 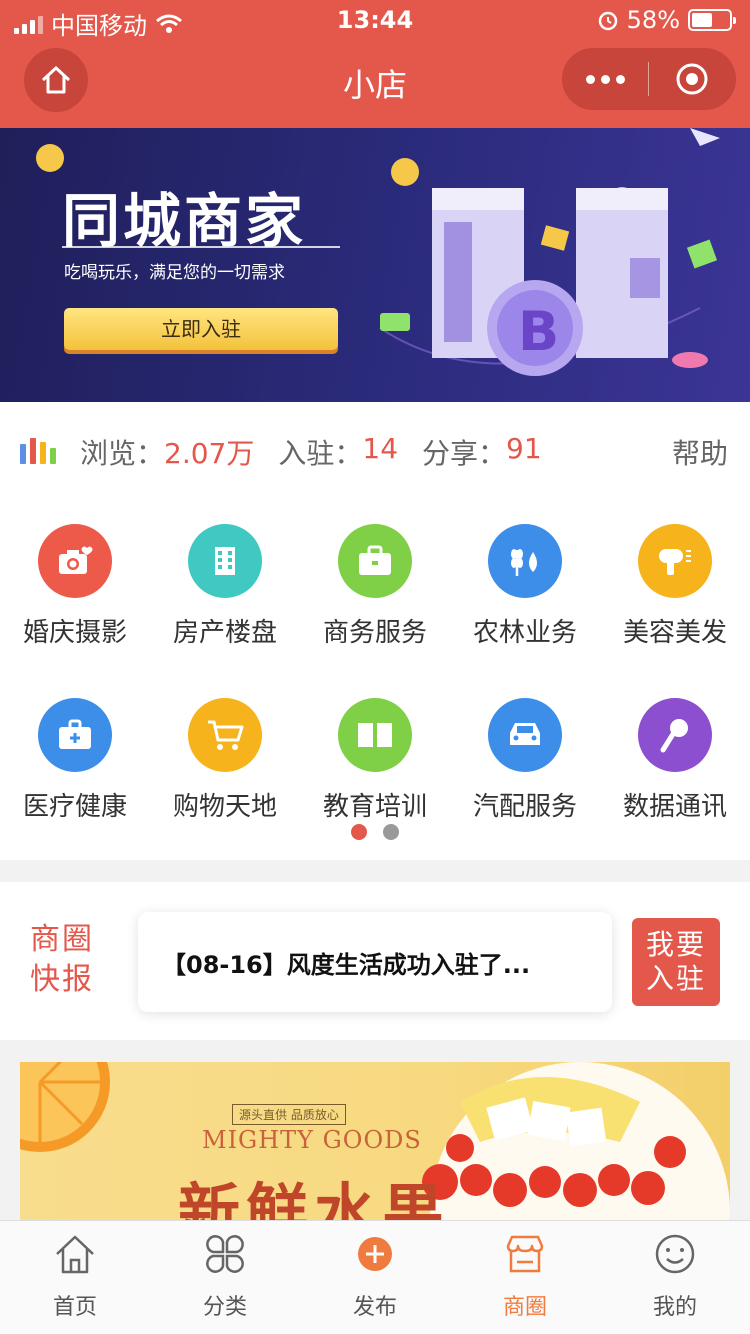 I want to click on browse-count: 2.07万, so click(x=209, y=453).